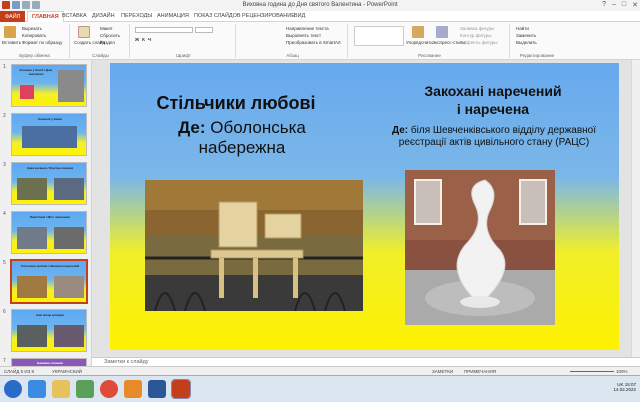 The height and width of the screenshot is (402, 640). Describe the element at coordinates (4, 67) in the screenshot. I see `thumb-number: 1` at that location.